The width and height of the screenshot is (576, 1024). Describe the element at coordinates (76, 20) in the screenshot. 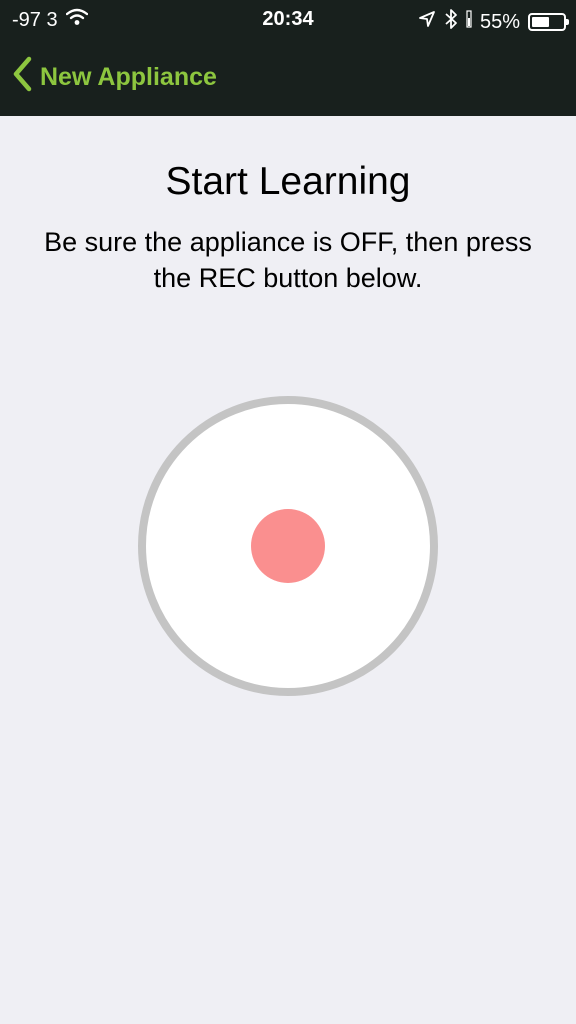

I see `wifi-icon` at that location.